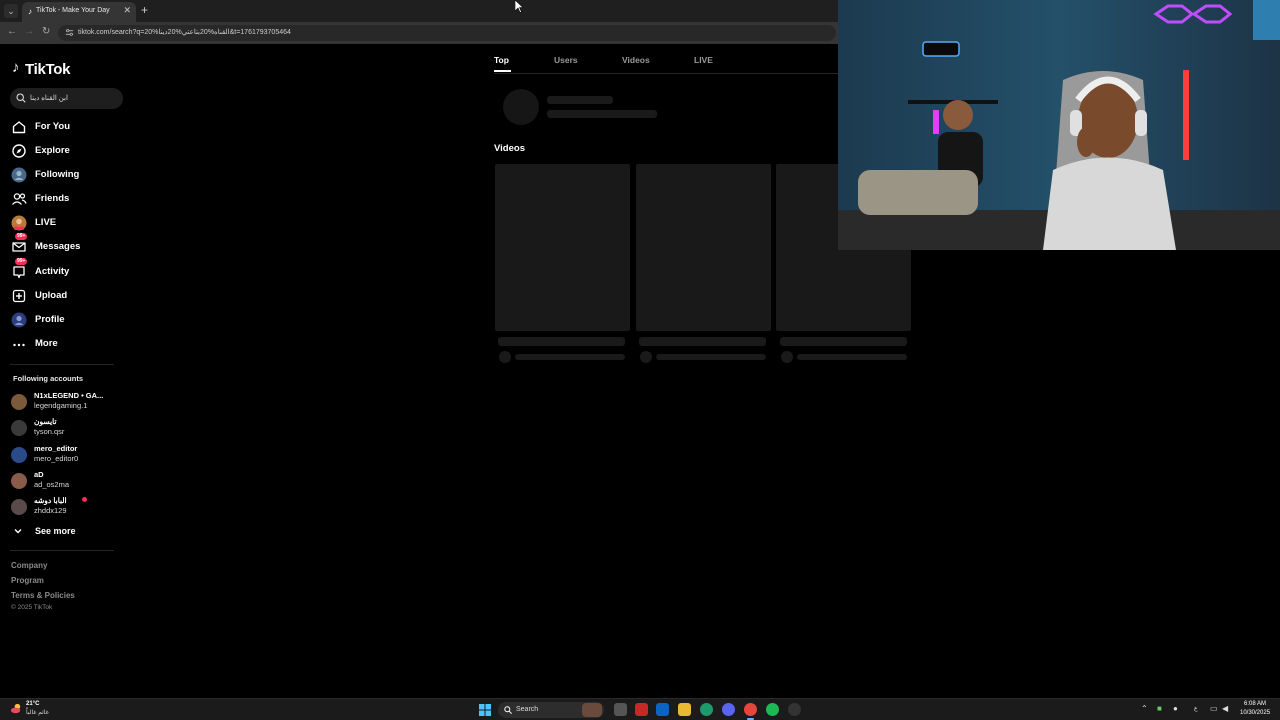 The height and width of the screenshot is (720, 1280). What do you see at coordinates (67, 223) in the screenshot?
I see `nav-live: LIVE` at bounding box center [67, 223].